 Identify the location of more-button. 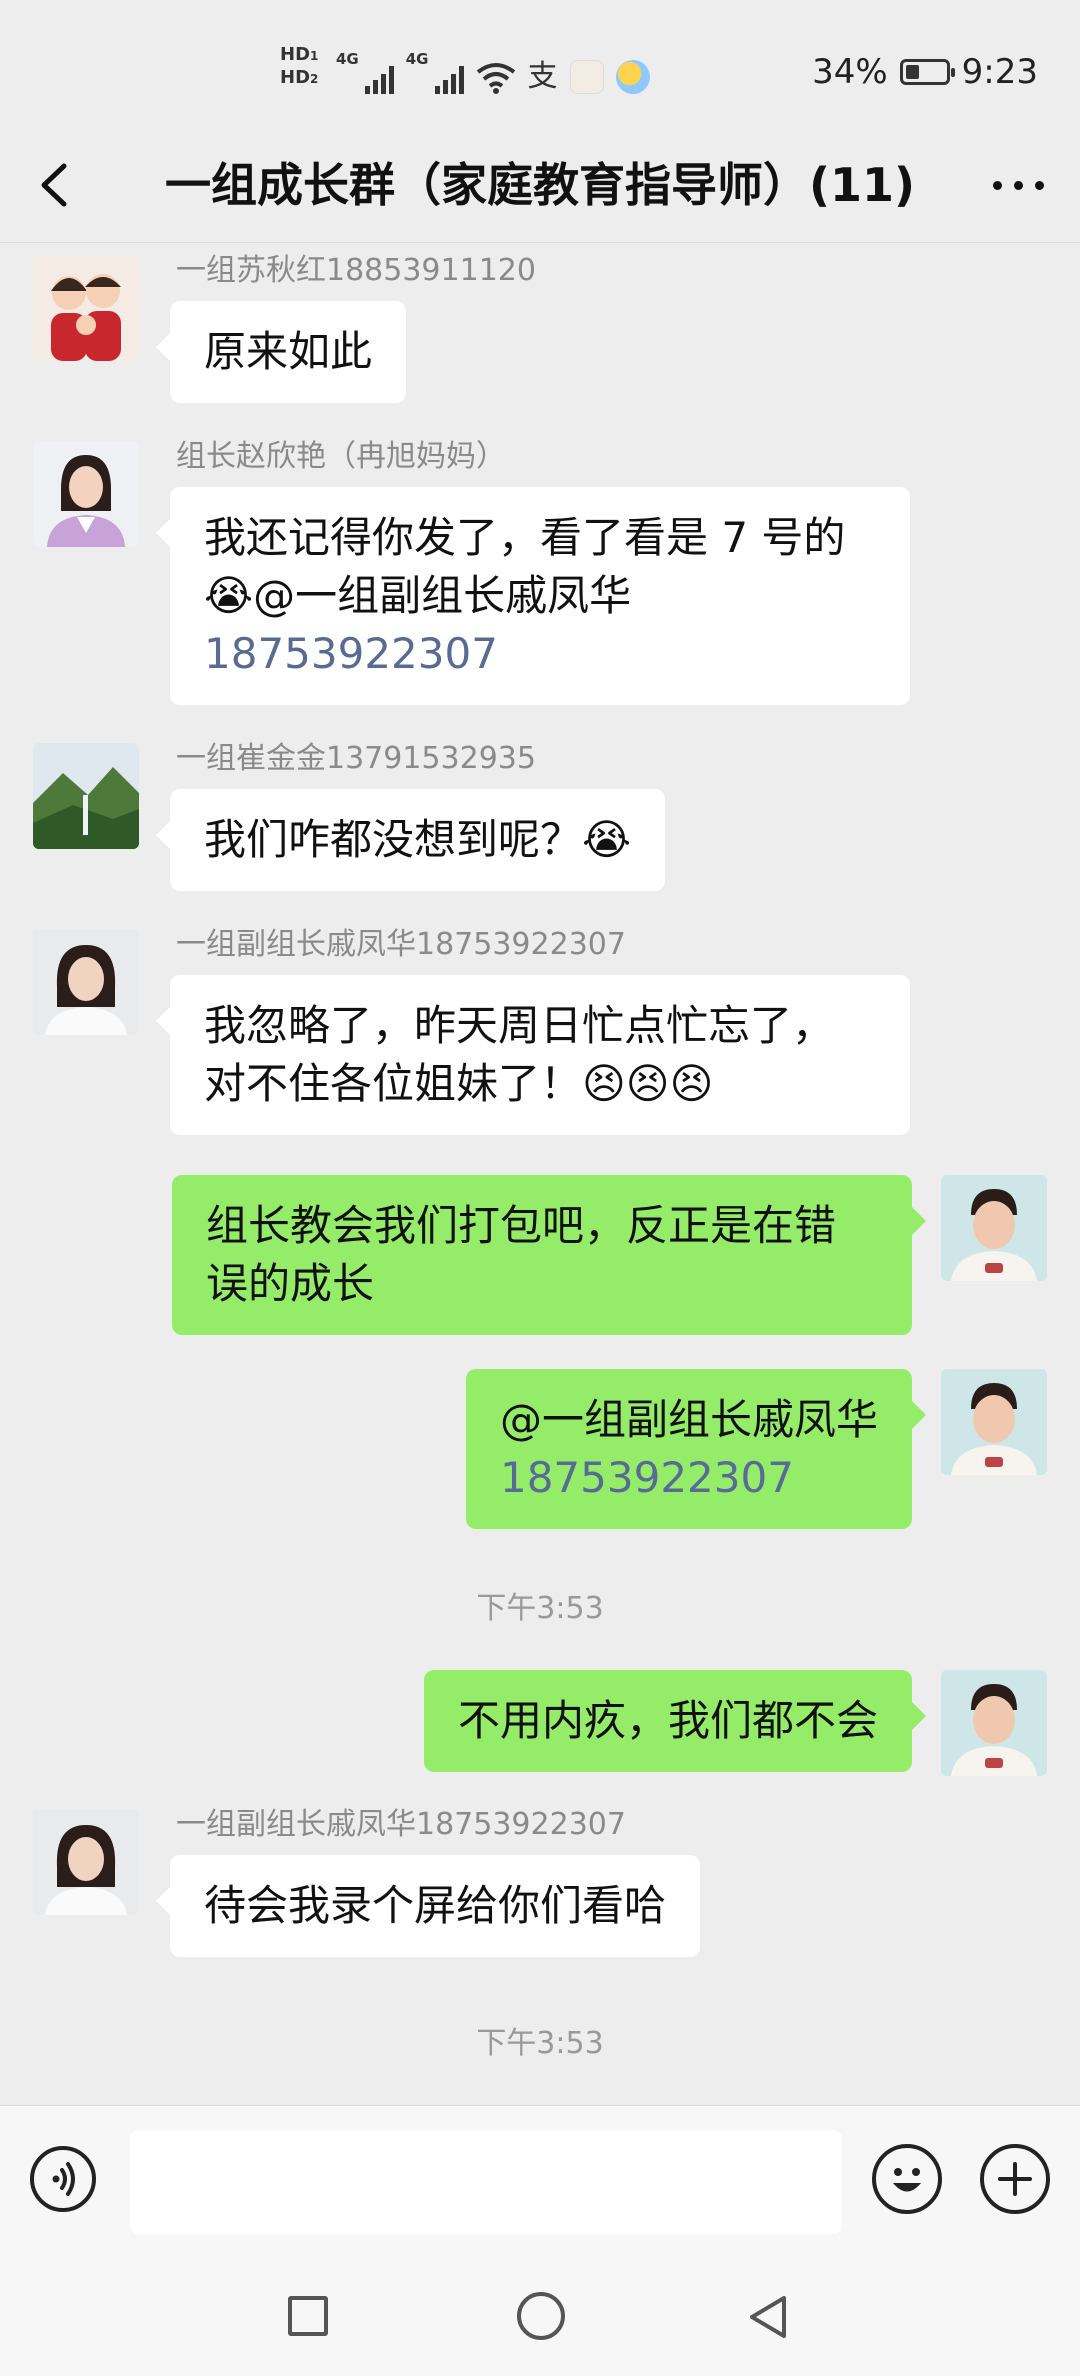
(1018, 185).